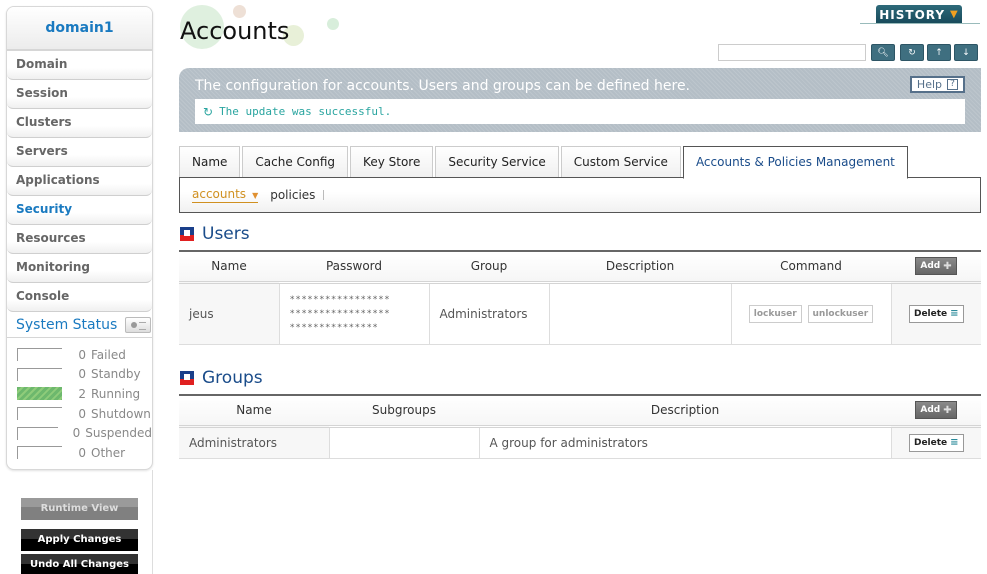  Describe the element at coordinates (929, 84) in the screenshot. I see `help-label: Help` at that location.